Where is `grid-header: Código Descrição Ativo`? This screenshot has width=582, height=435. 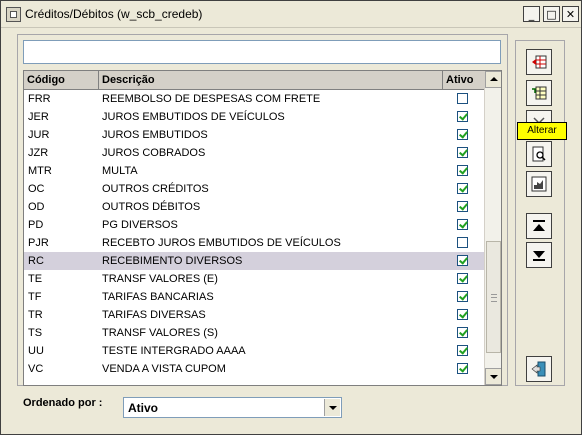
grid-header: Código Descrição Ativo is located at coordinates (254, 80).